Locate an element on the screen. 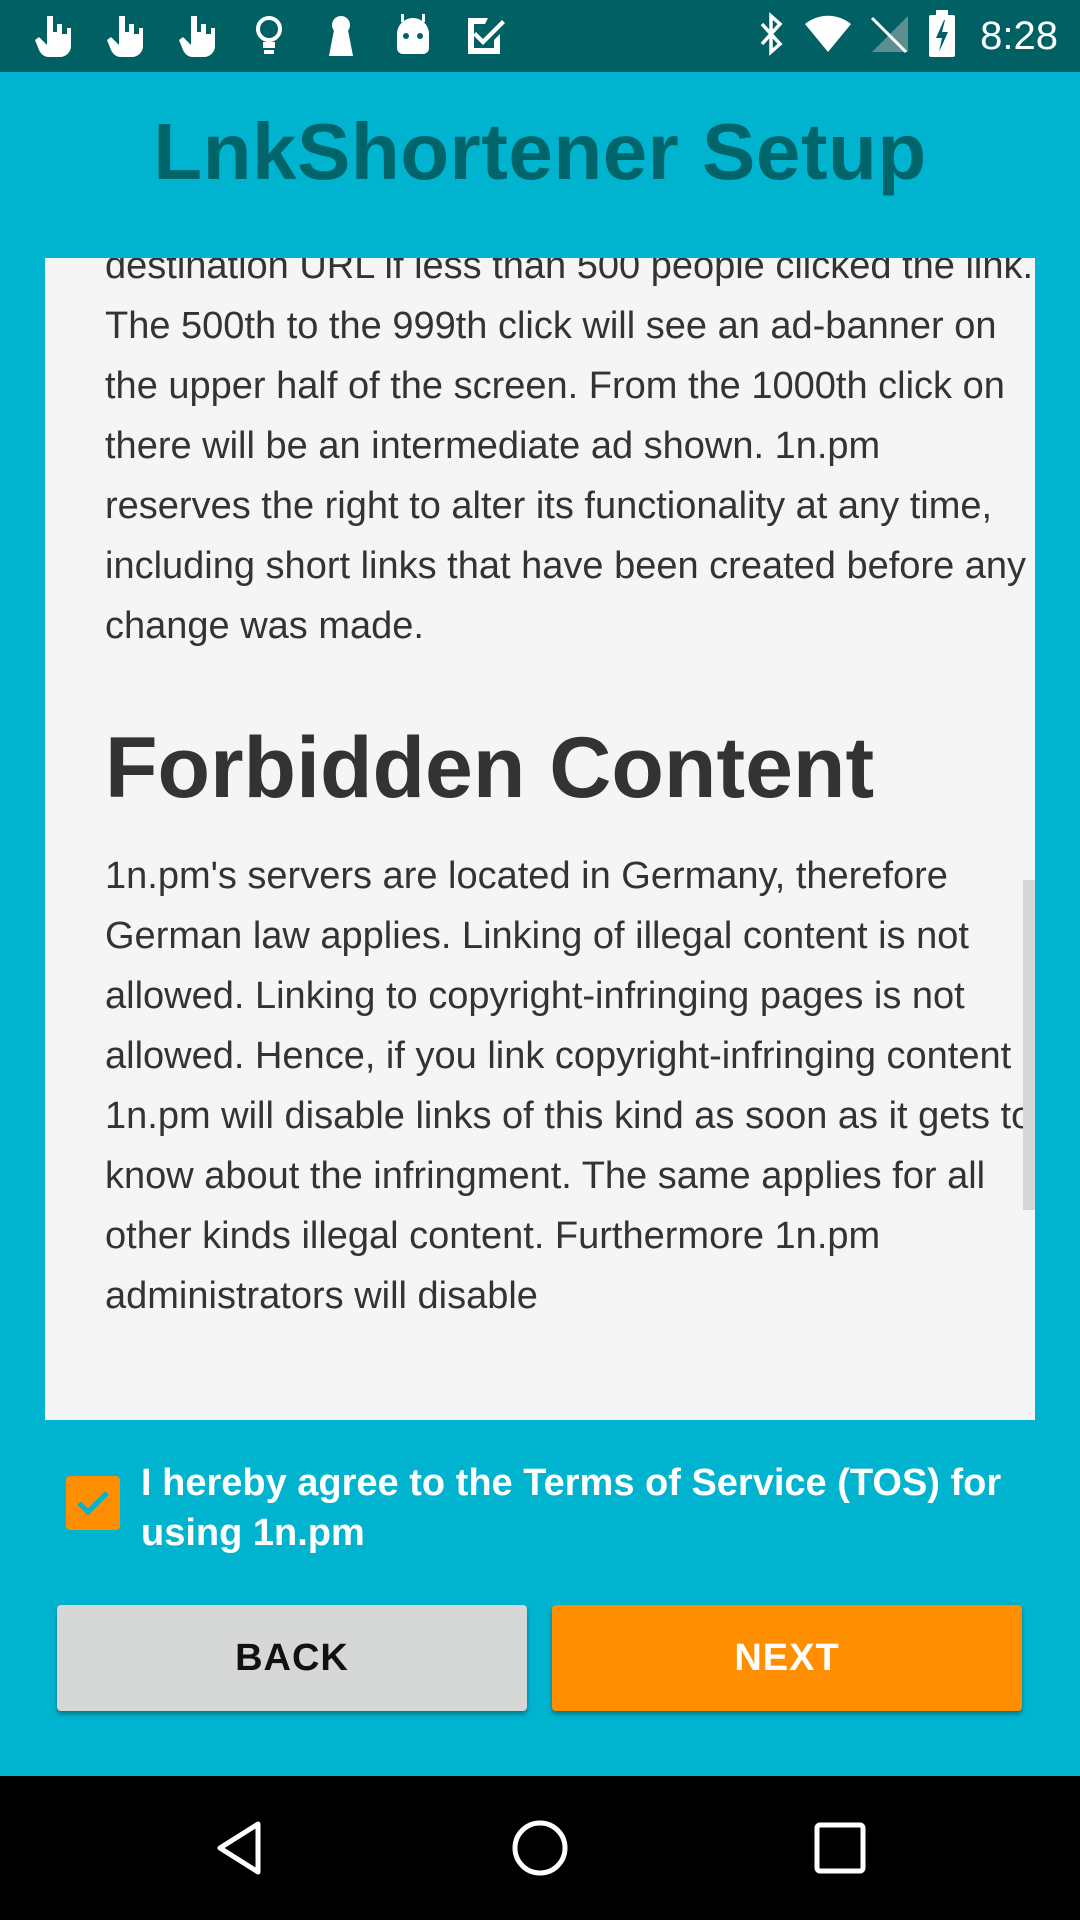 This screenshot has height=1920, width=1080. status-bar: 8:28 is located at coordinates (540, 36).